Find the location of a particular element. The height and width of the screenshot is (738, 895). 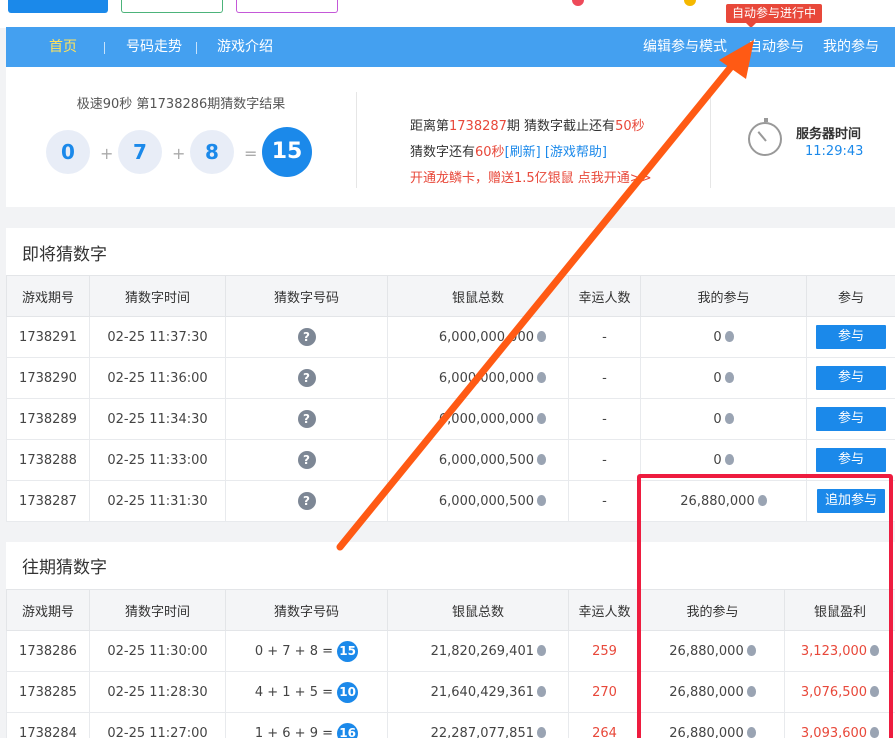

profit-cell: 3,093,600 is located at coordinates (839, 725).